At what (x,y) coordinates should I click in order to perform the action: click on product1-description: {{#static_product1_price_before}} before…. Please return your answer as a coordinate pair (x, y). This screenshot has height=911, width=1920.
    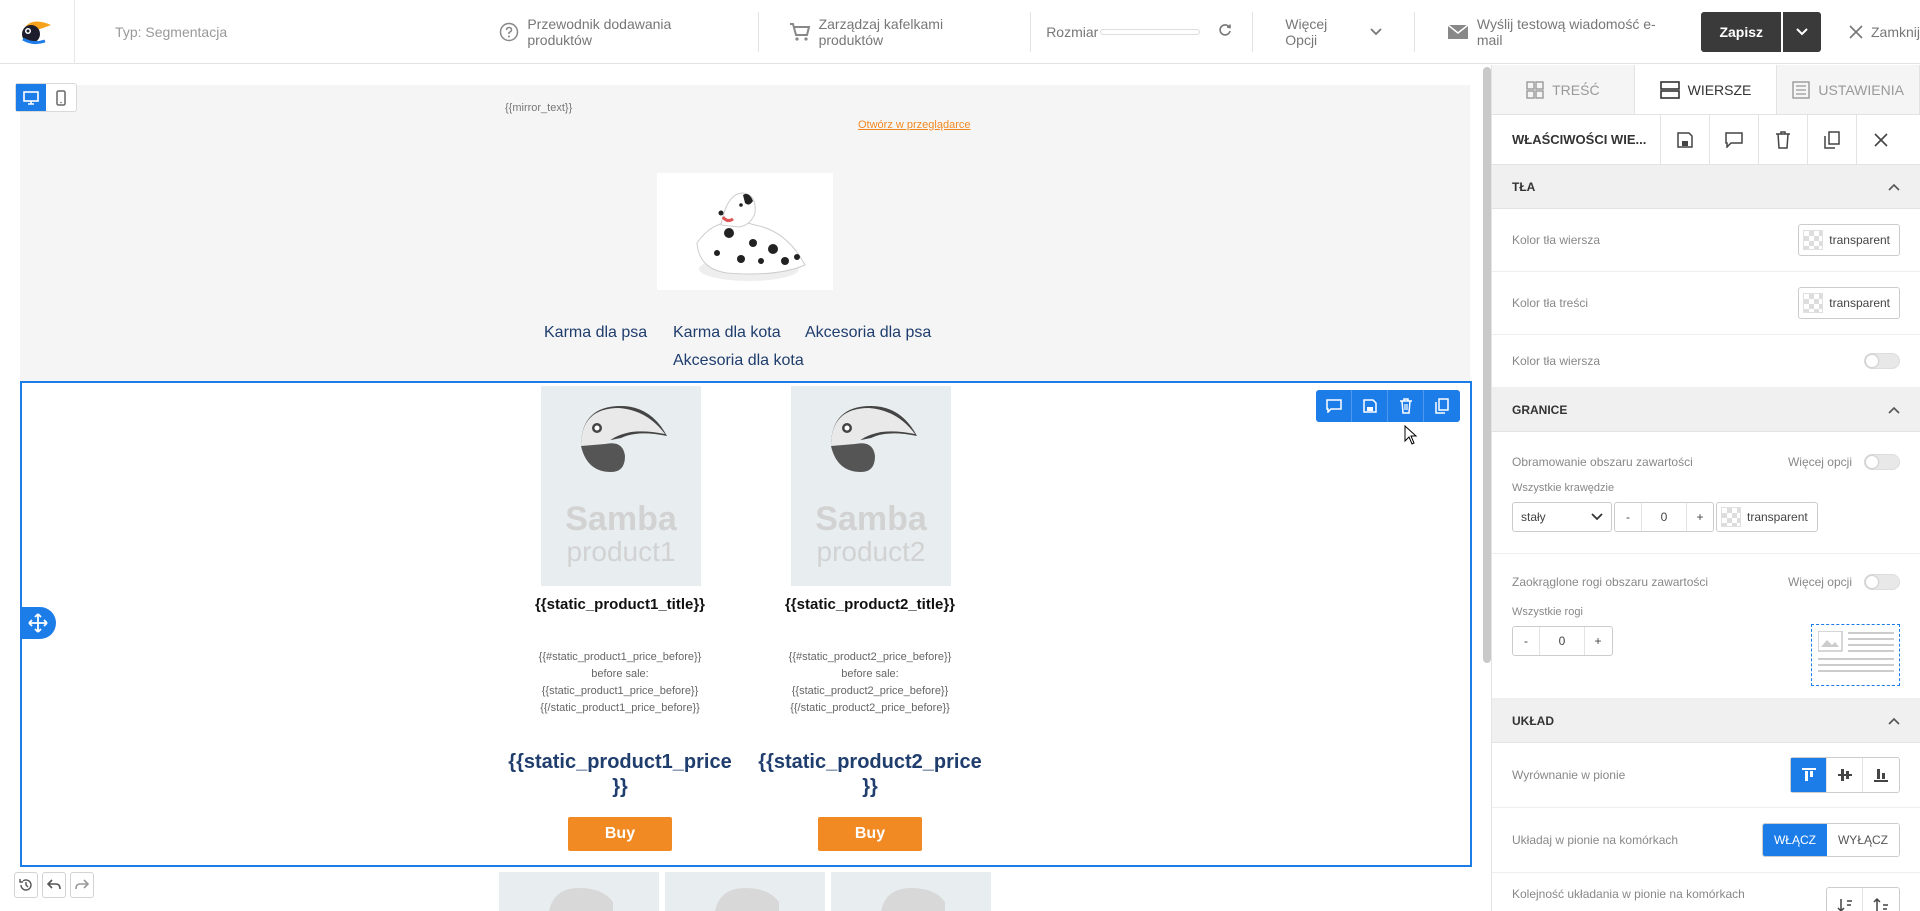
    Looking at the image, I should click on (620, 683).